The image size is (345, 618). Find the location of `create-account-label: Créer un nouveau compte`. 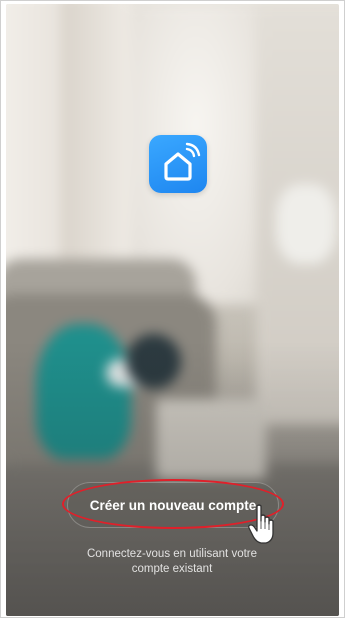

create-account-label: Créer un nouveau compte is located at coordinates (173, 505).